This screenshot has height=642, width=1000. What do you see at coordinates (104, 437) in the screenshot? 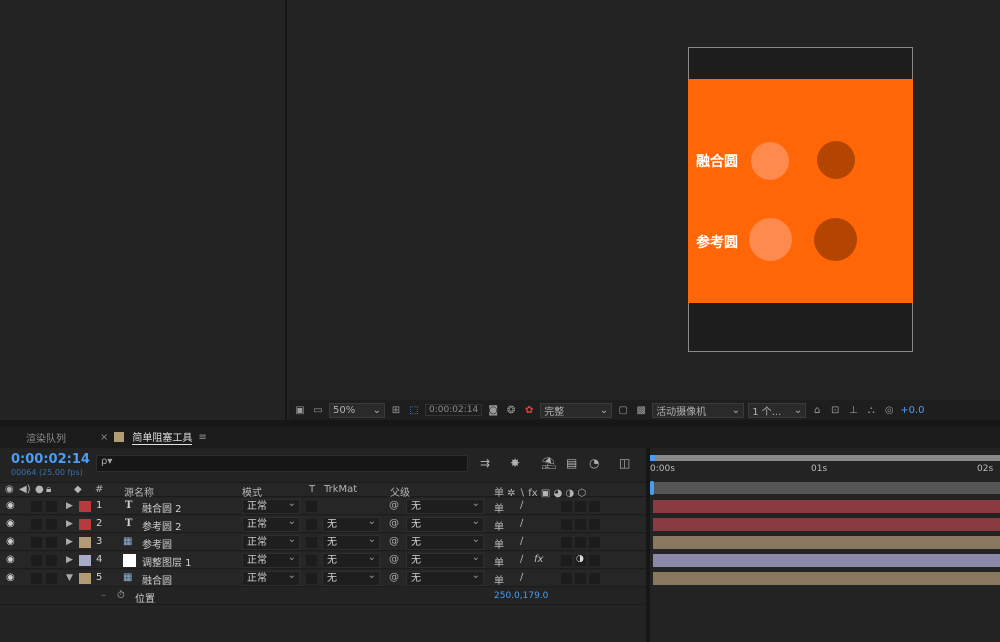
I see `close-icon: ×` at bounding box center [104, 437].